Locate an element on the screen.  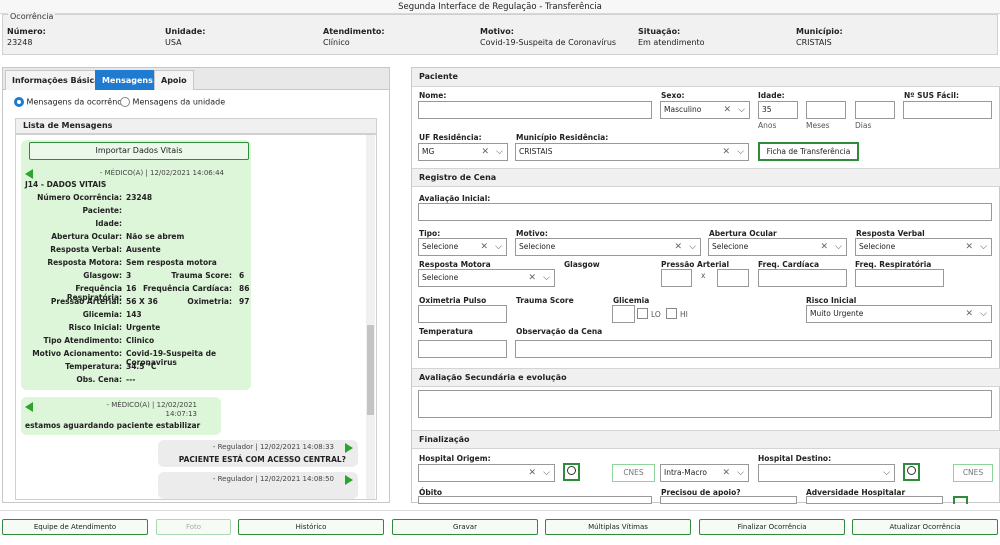
risco-inicial-label: Risco Inicial is located at coordinates (831, 300).